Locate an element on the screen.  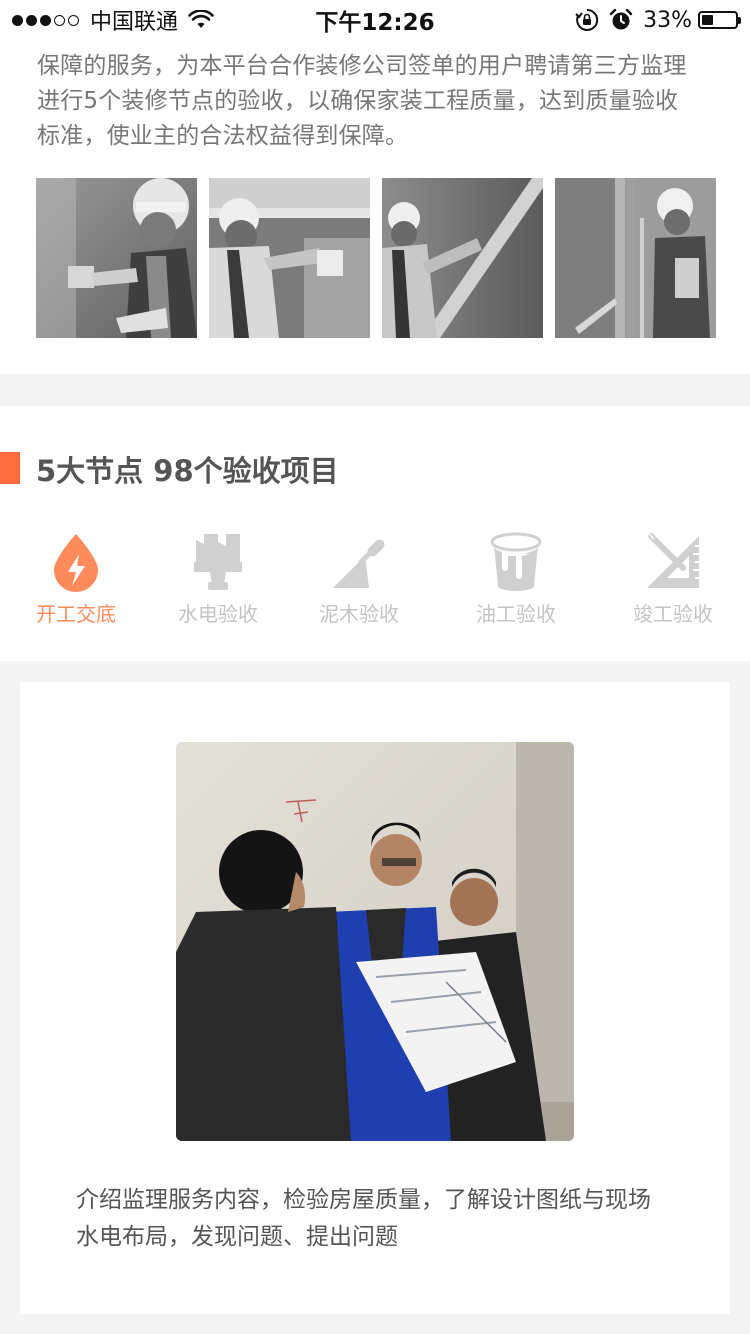
status-bar: 中国联通 下午12:26 33% is located at coordinates (375, 20).